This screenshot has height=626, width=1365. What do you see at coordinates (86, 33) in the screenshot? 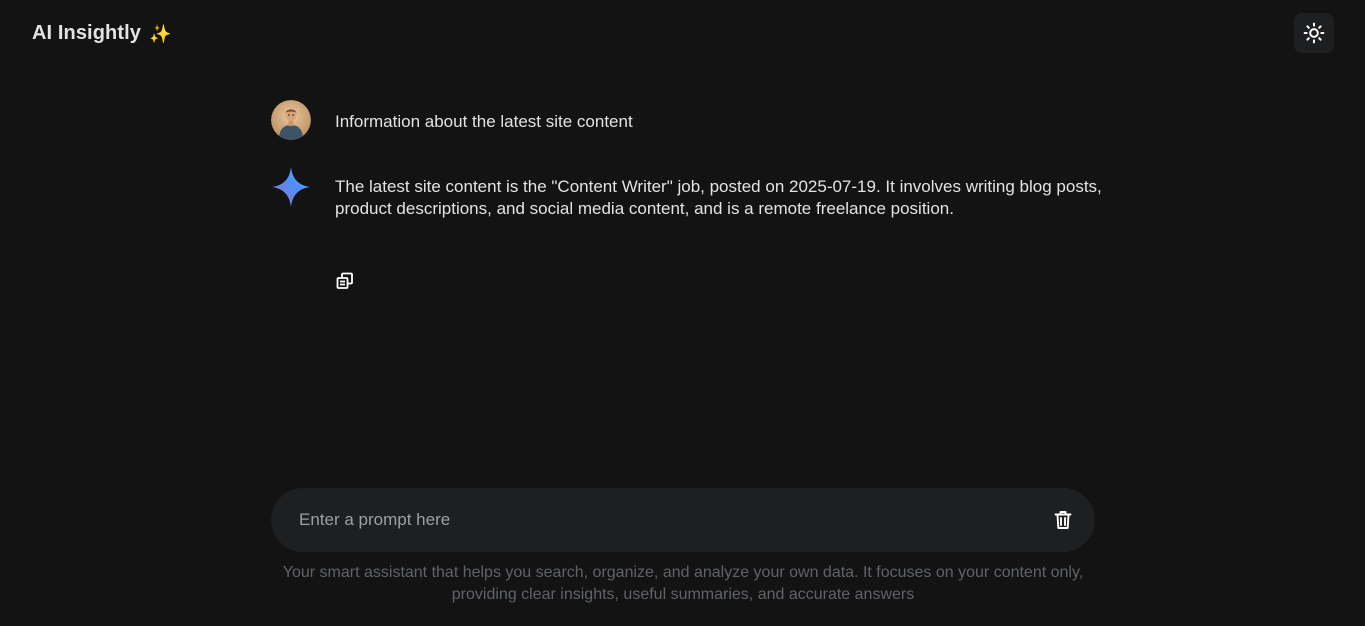
I see `app-title: AI Insightly` at bounding box center [86, 33].